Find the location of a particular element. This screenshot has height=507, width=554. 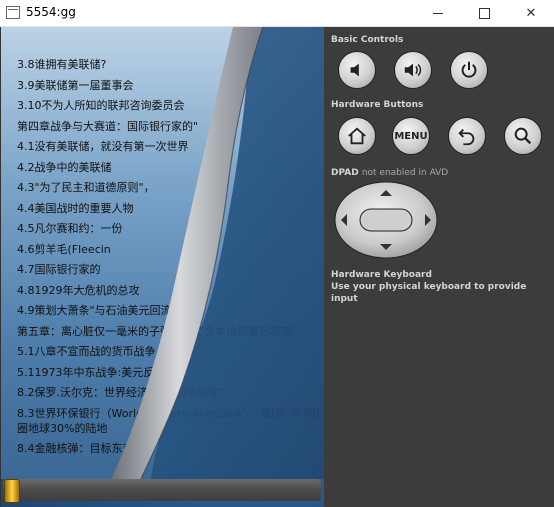

volume-down-icon is located at coordinates (354, 70).